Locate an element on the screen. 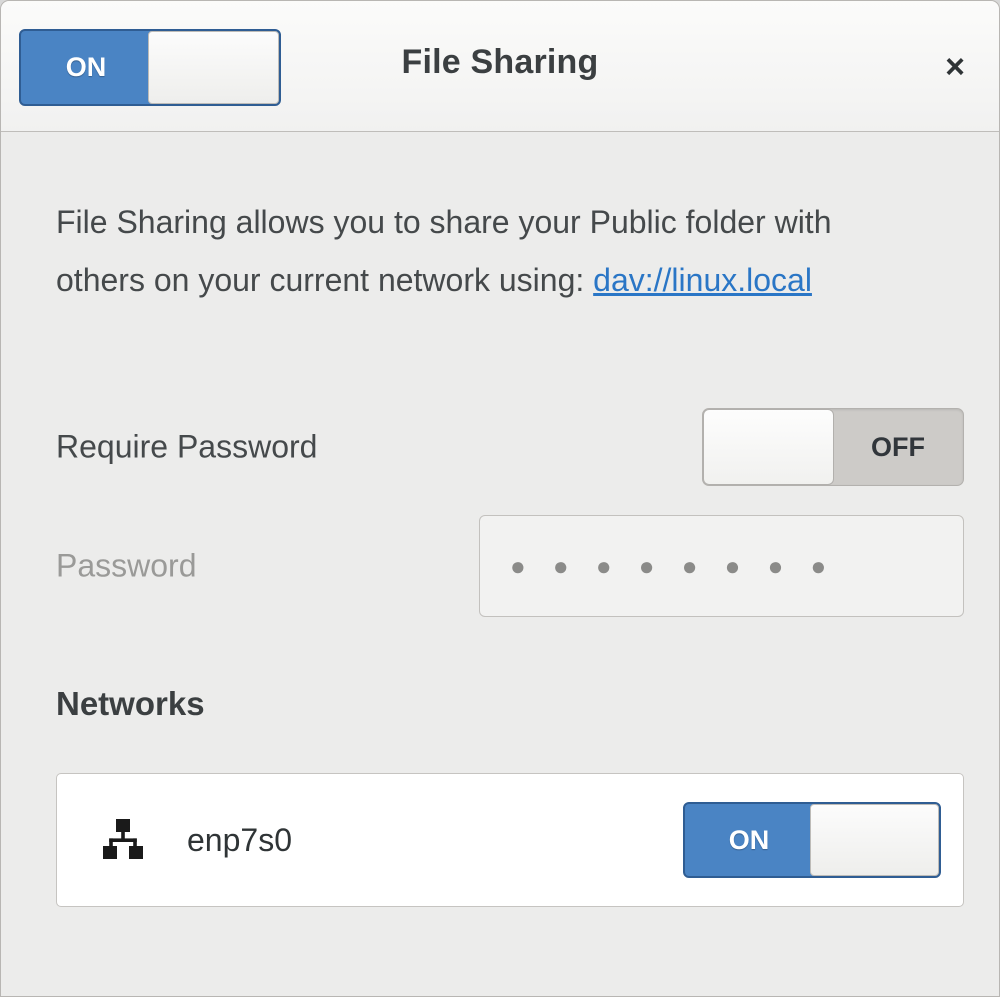  network-enabled-toggle-label: ON is located at coordinates (749, 839).